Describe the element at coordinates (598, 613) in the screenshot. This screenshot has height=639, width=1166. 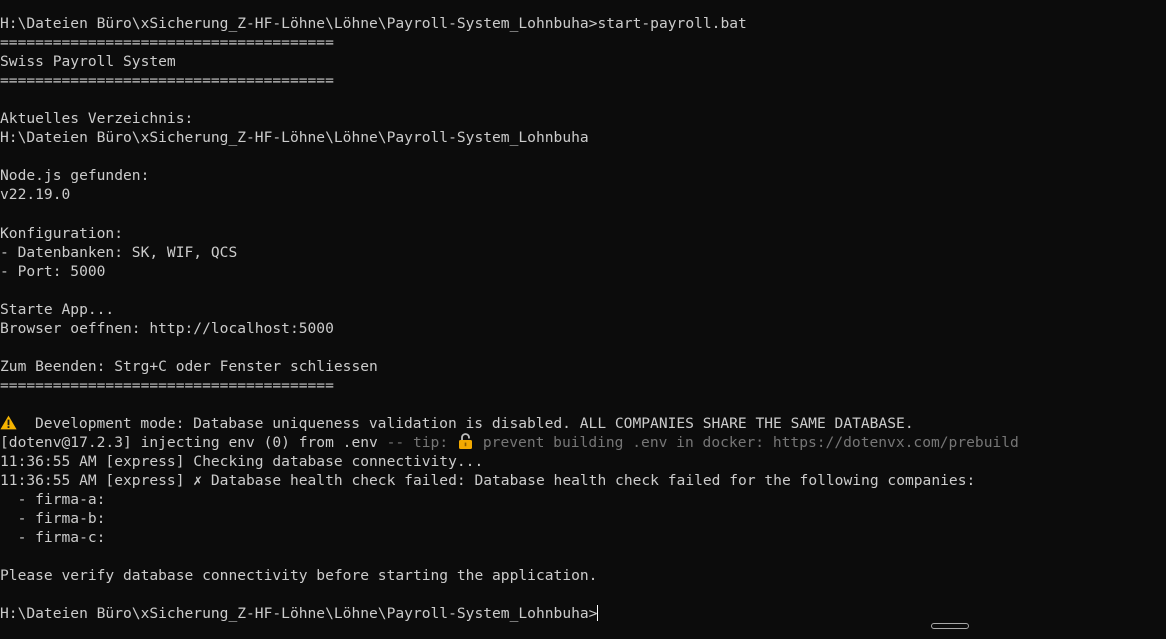
I see `text-cursor` at that location.